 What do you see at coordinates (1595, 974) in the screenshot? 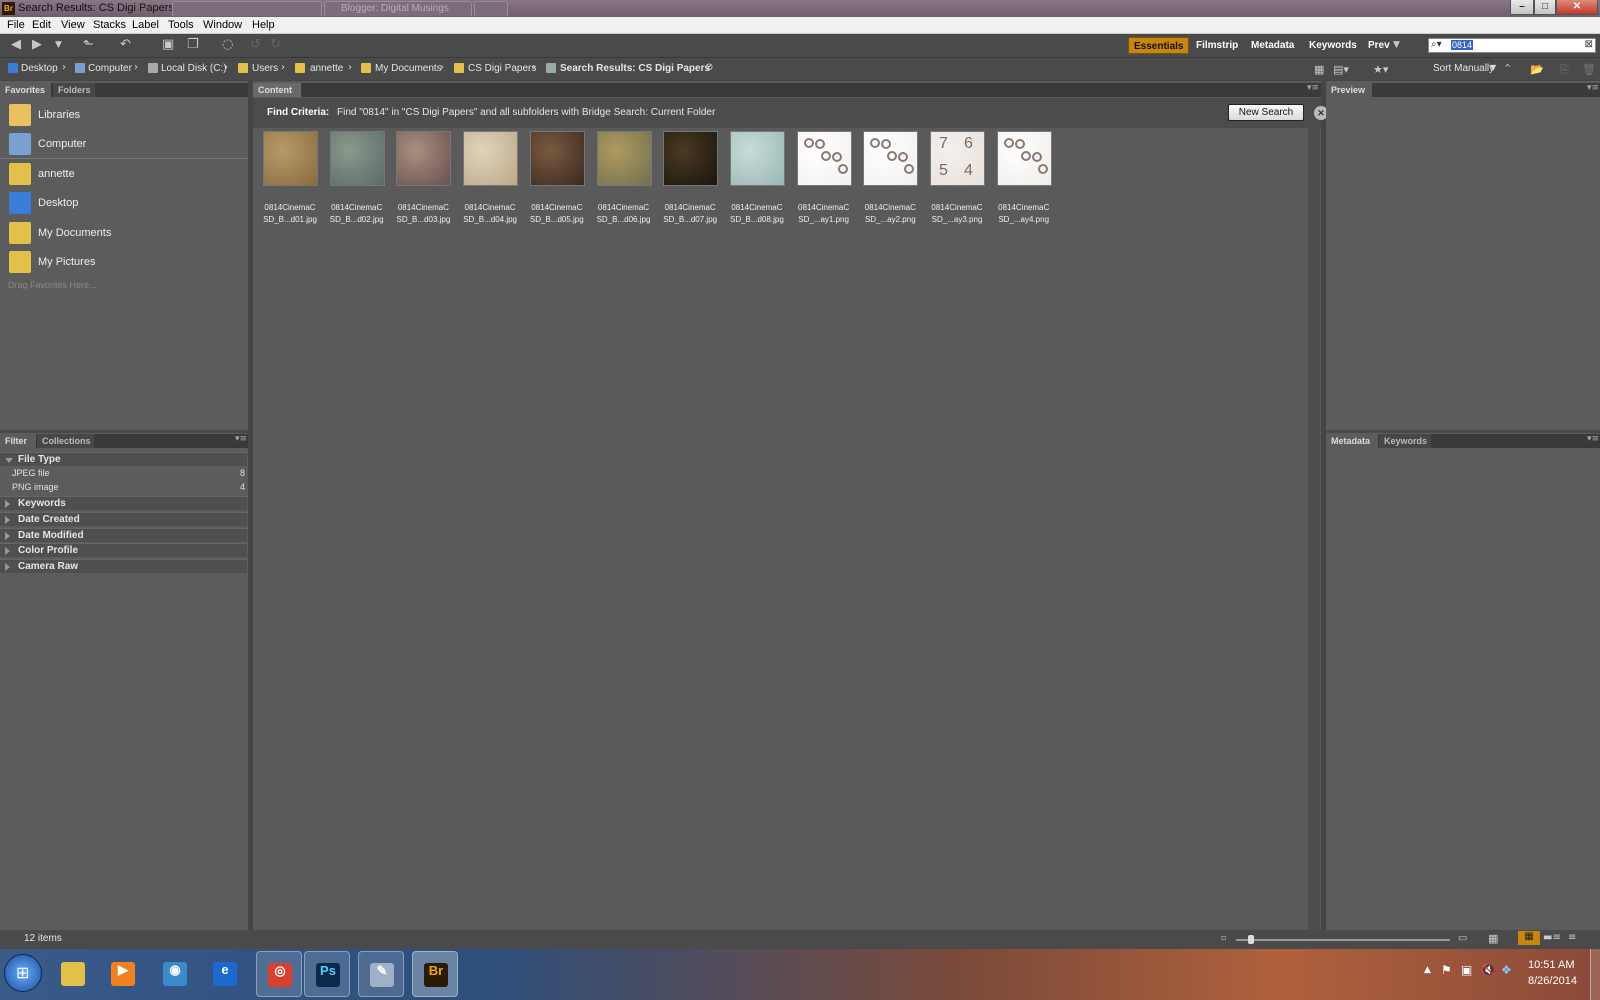
I see `show-desktop-button` at bounding box center [1595, 974].